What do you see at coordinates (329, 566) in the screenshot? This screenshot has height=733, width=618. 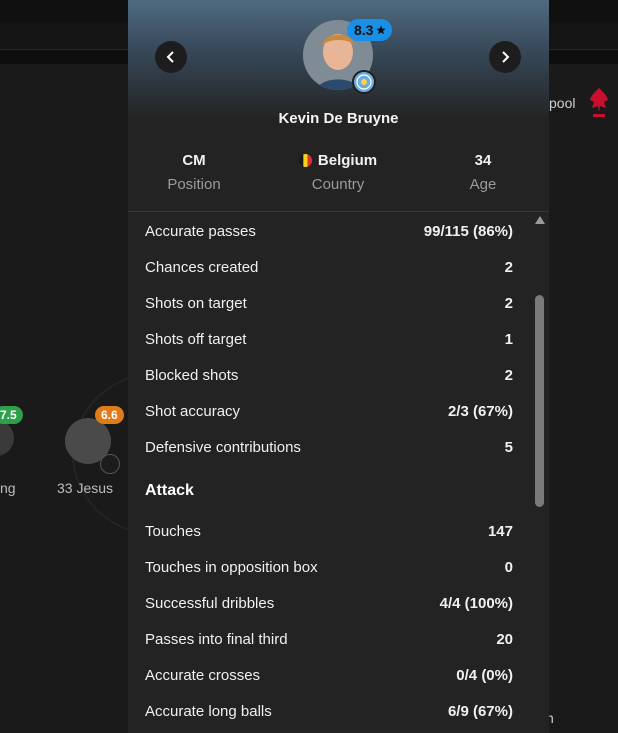 I see `stat-row: Touches in opposition box 0` at bounding box center [329, 566].